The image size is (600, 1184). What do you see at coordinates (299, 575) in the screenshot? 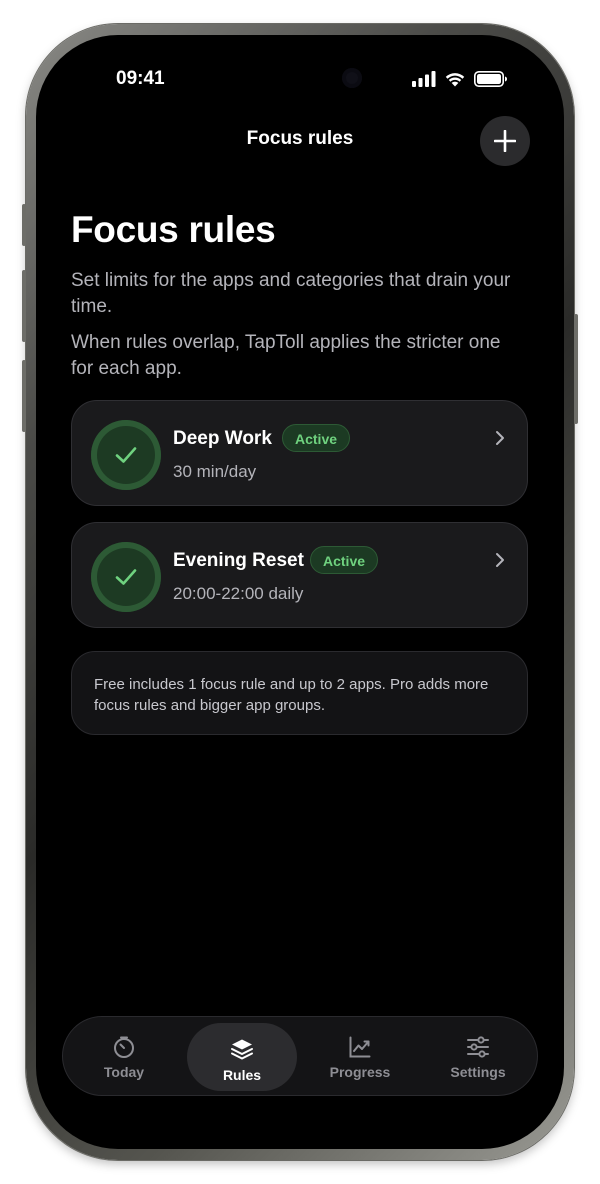
I see `rule-card-evening-reset: Evening Reset Active 20:00-22:00 daily` at bounding box center [299, 575].